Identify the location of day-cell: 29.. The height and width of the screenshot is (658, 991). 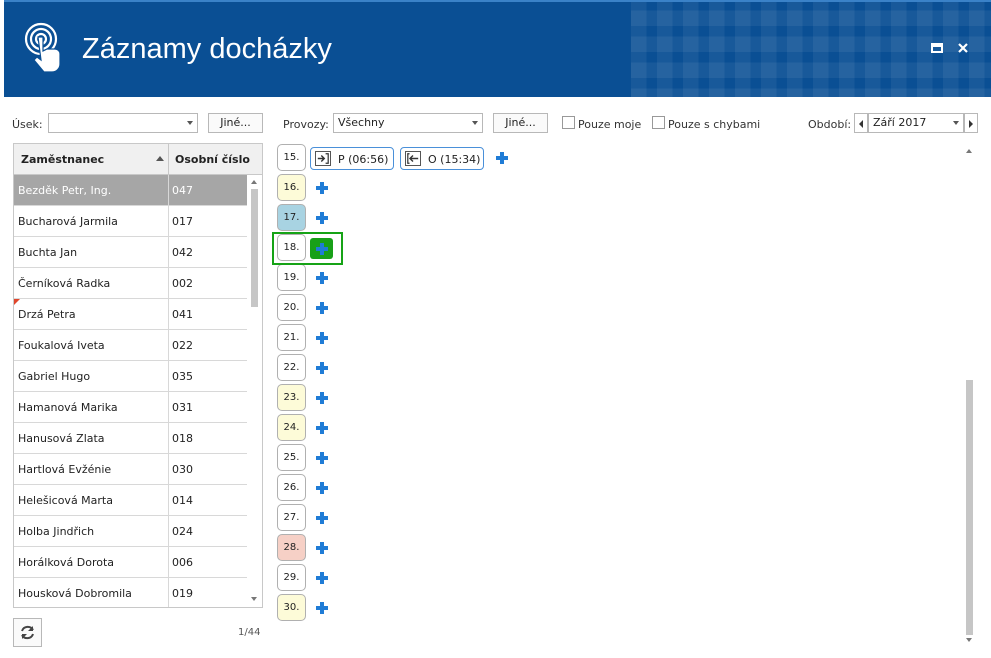
(291, 577).